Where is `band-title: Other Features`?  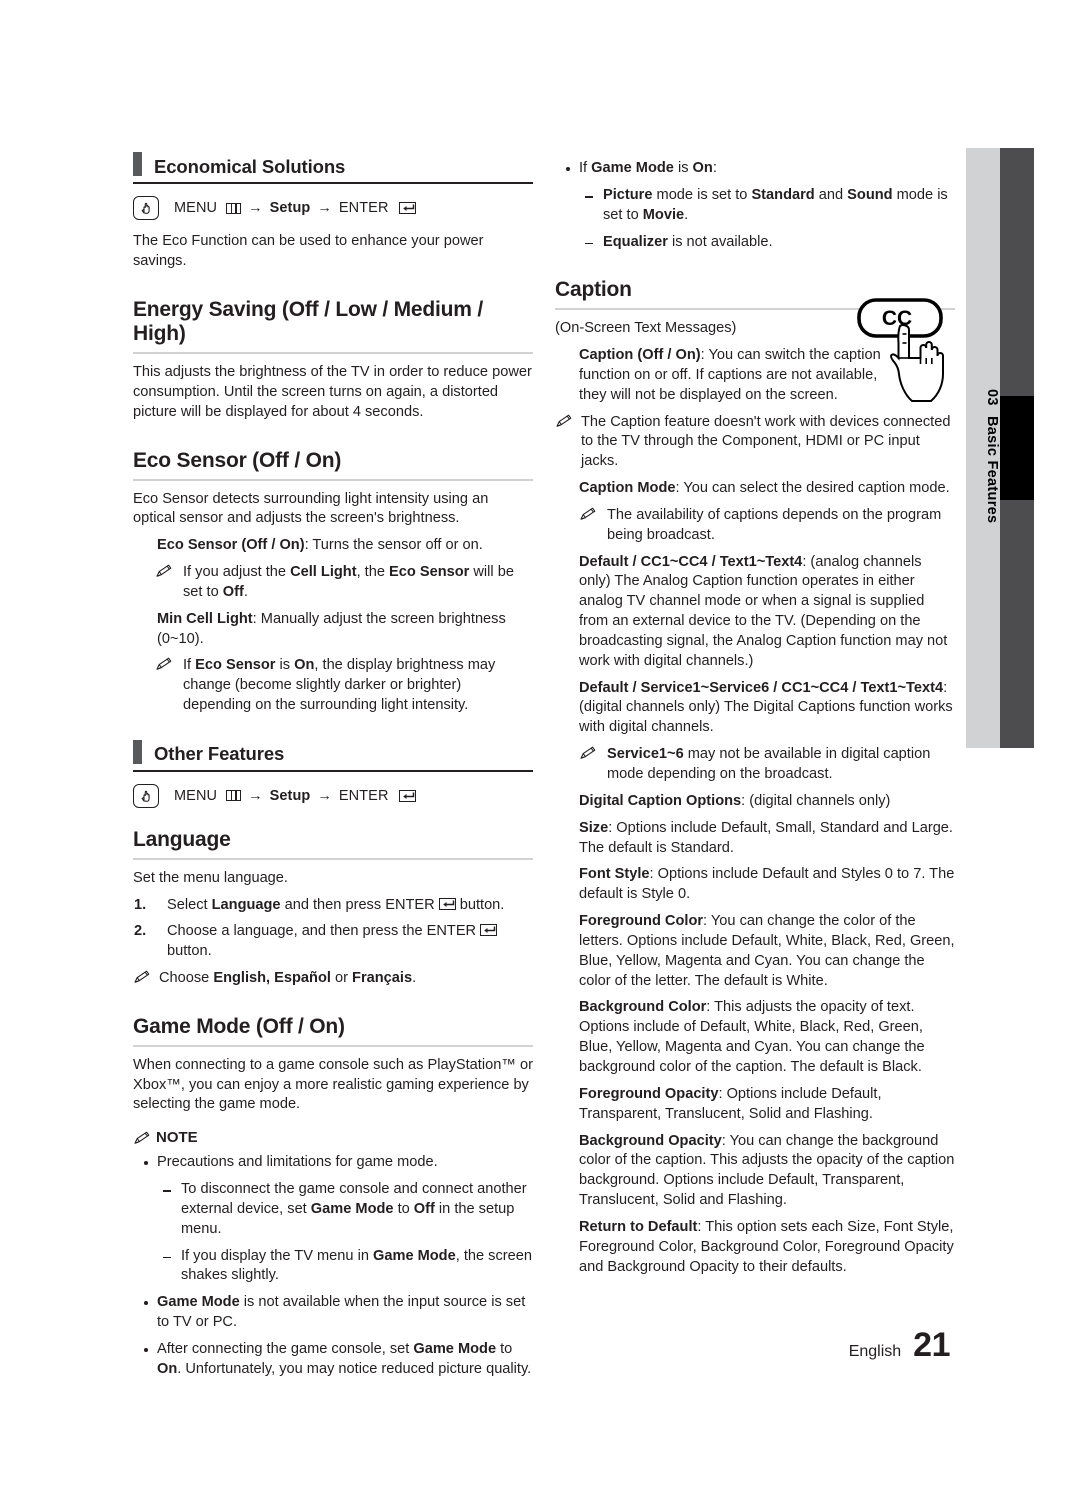
band-title: Other Features is located at coordinates (219, 754).